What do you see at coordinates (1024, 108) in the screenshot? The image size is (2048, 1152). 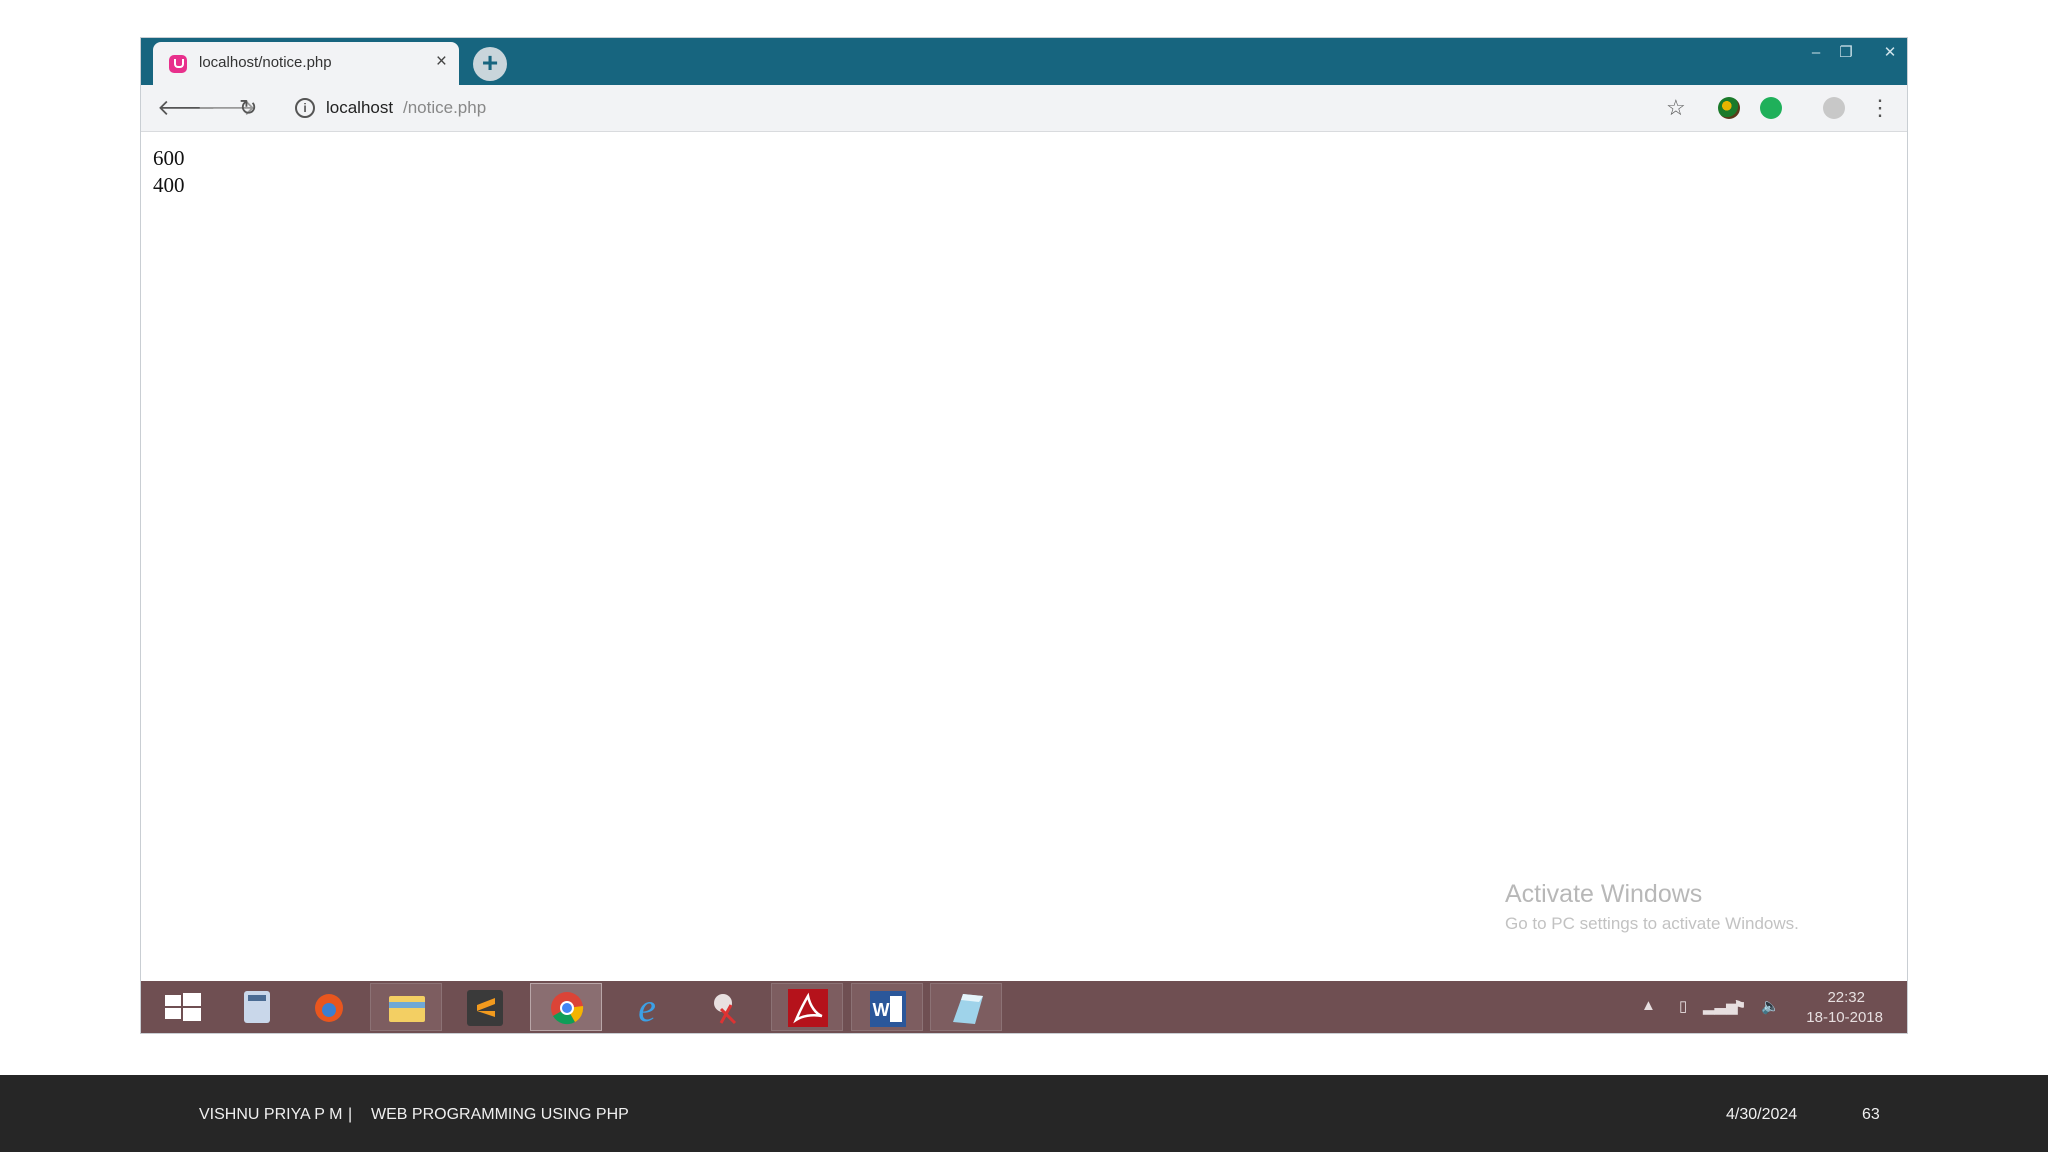 I see `browser-toolbar: 🡐 🡒 ↻ i localhost /notice.php ☆ ⋮` at bounding box center [1024, 108].